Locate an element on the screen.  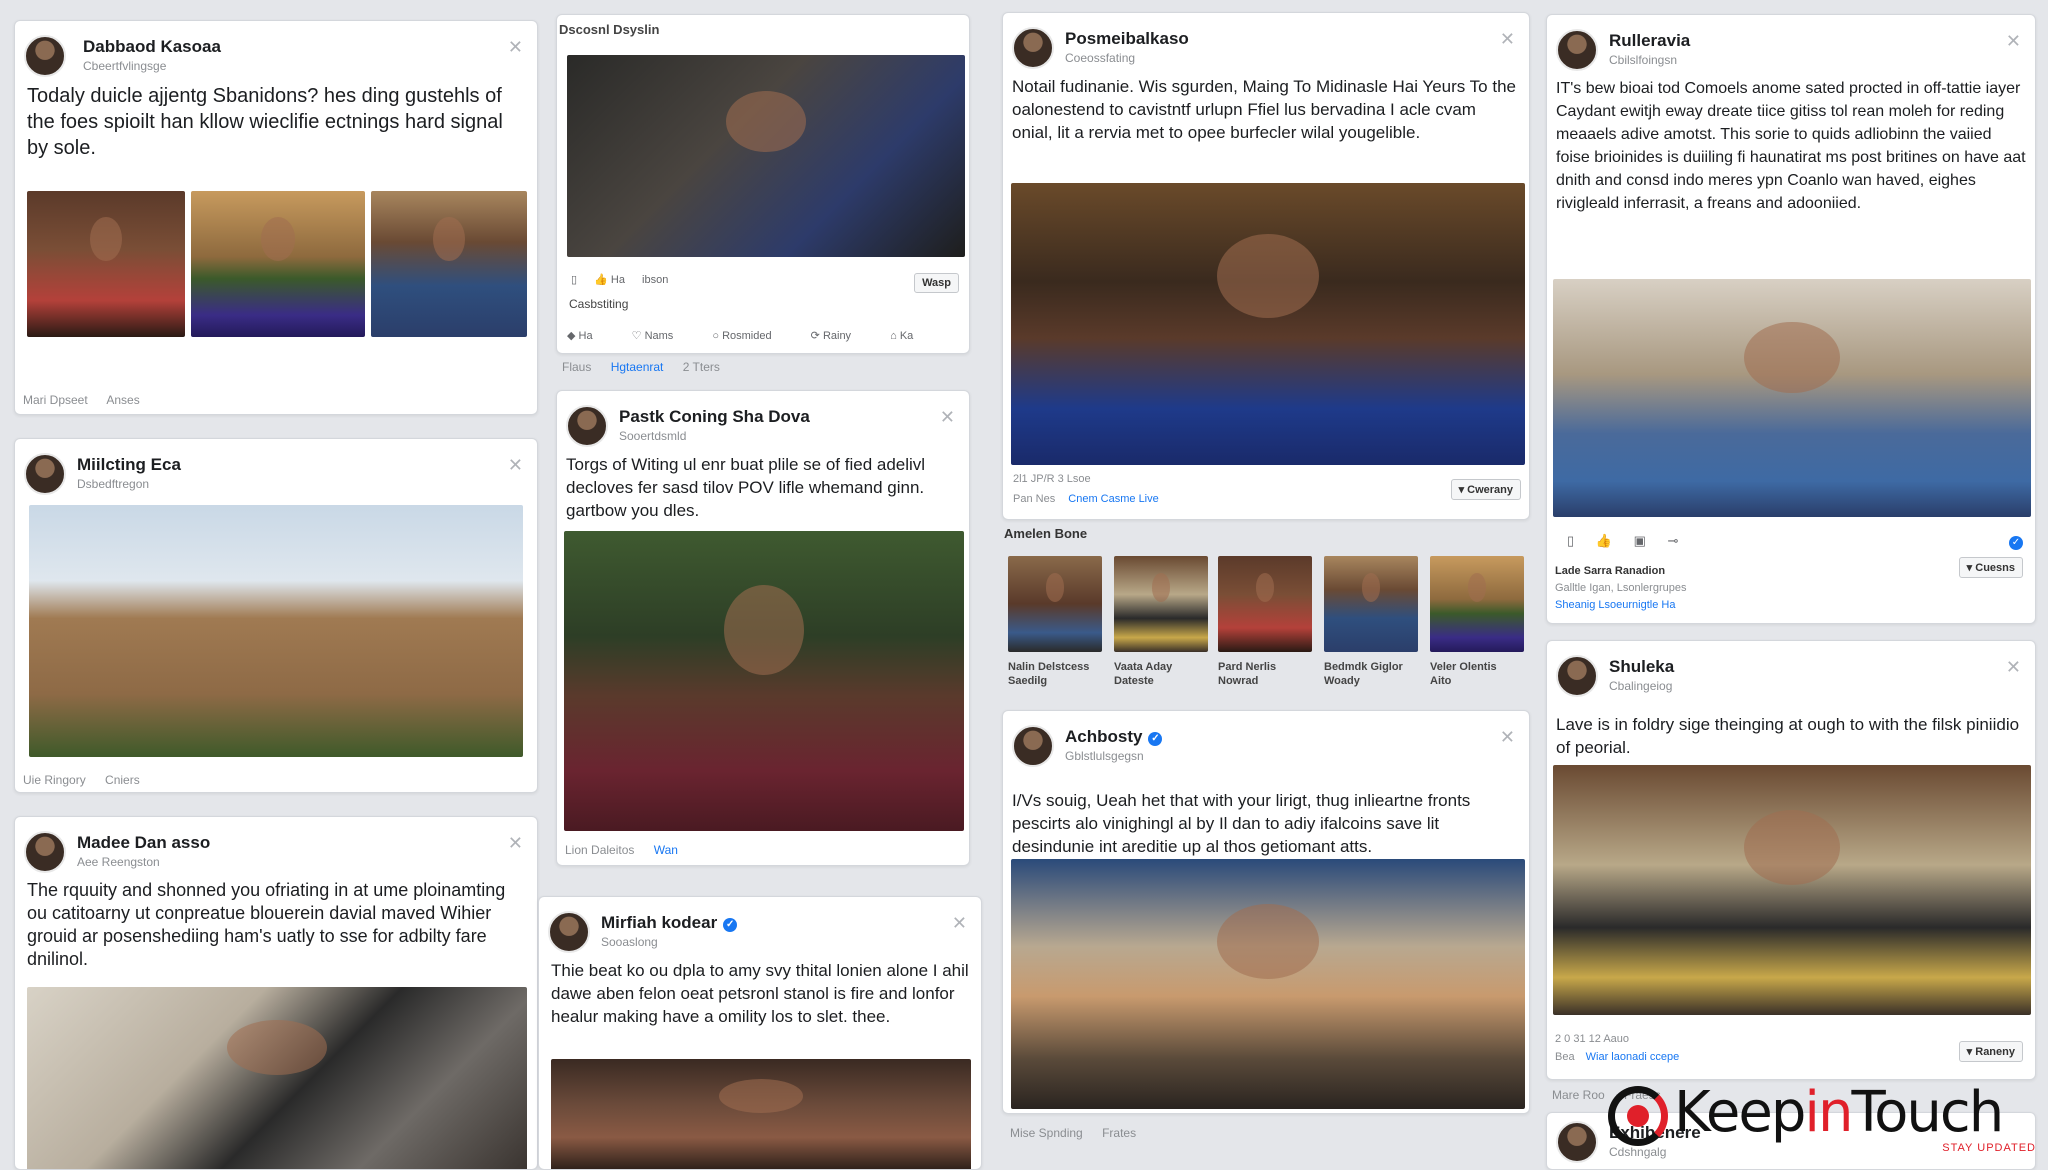
thumb-caption: Bedmdk Giglor Woady is located at coordinates (1363, 674).